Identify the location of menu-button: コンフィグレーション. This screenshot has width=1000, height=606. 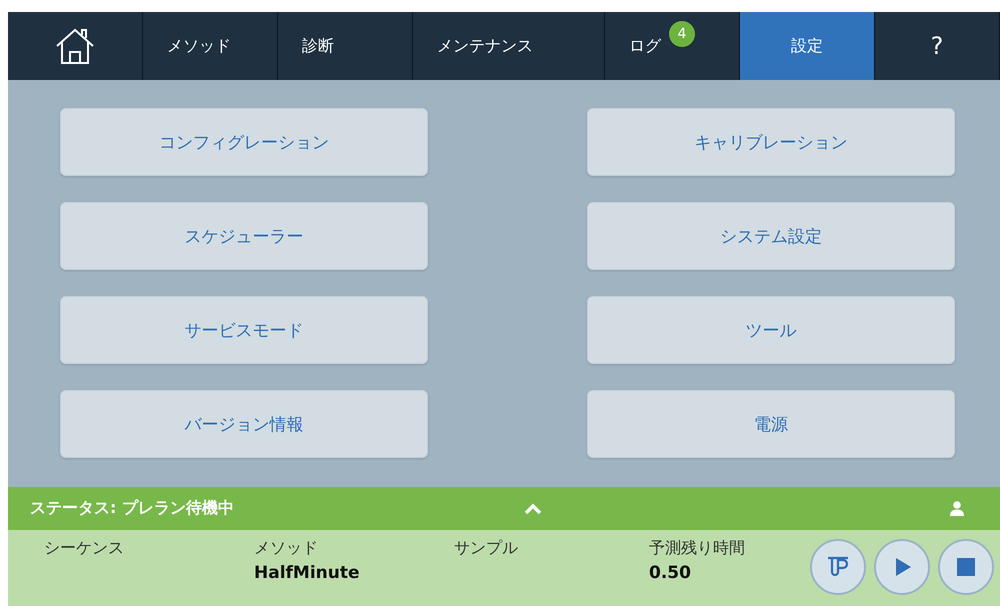
(244, 142).